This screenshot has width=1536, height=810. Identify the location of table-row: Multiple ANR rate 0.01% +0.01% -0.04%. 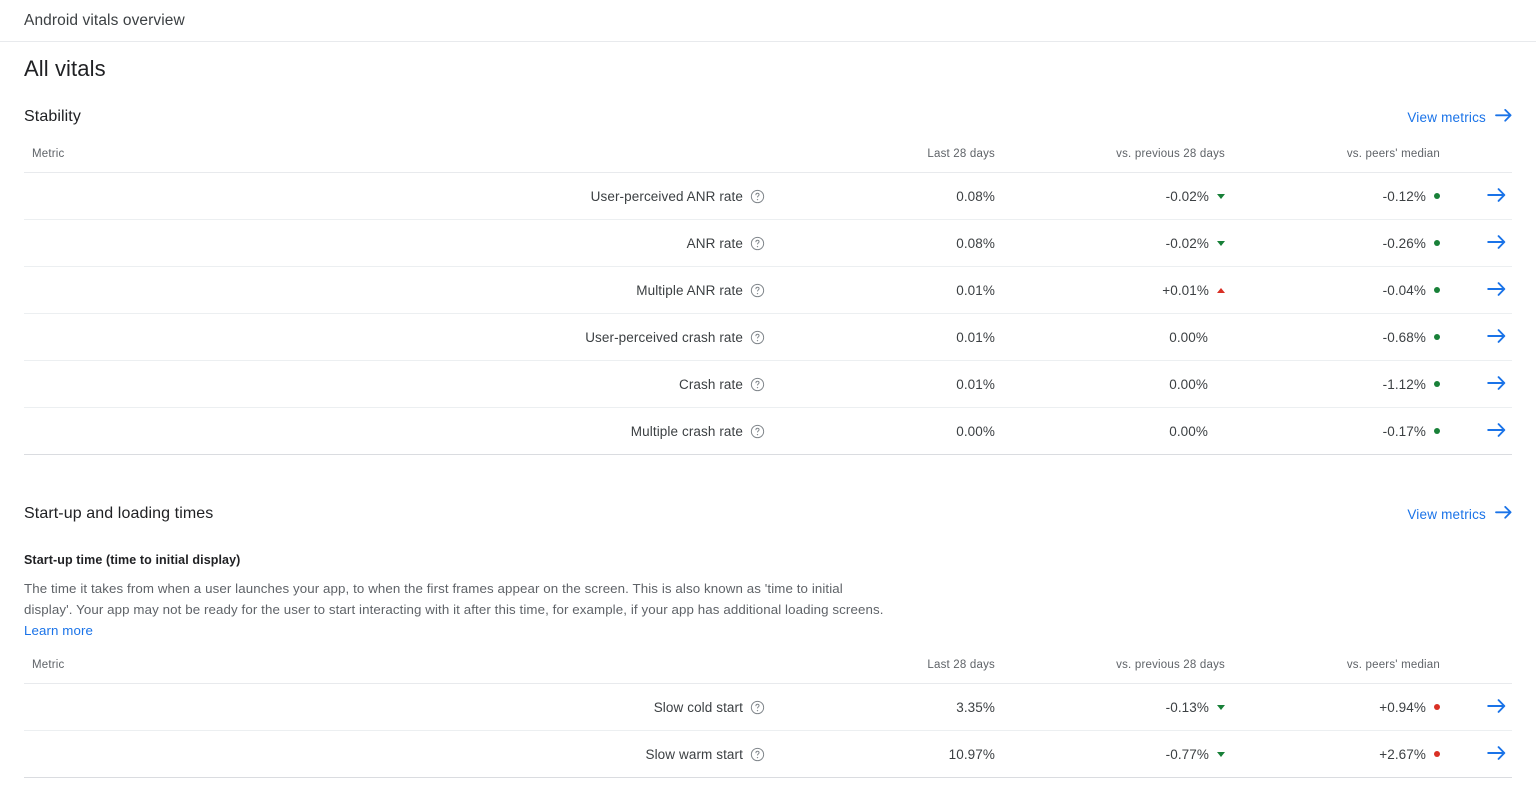
(768, 290).